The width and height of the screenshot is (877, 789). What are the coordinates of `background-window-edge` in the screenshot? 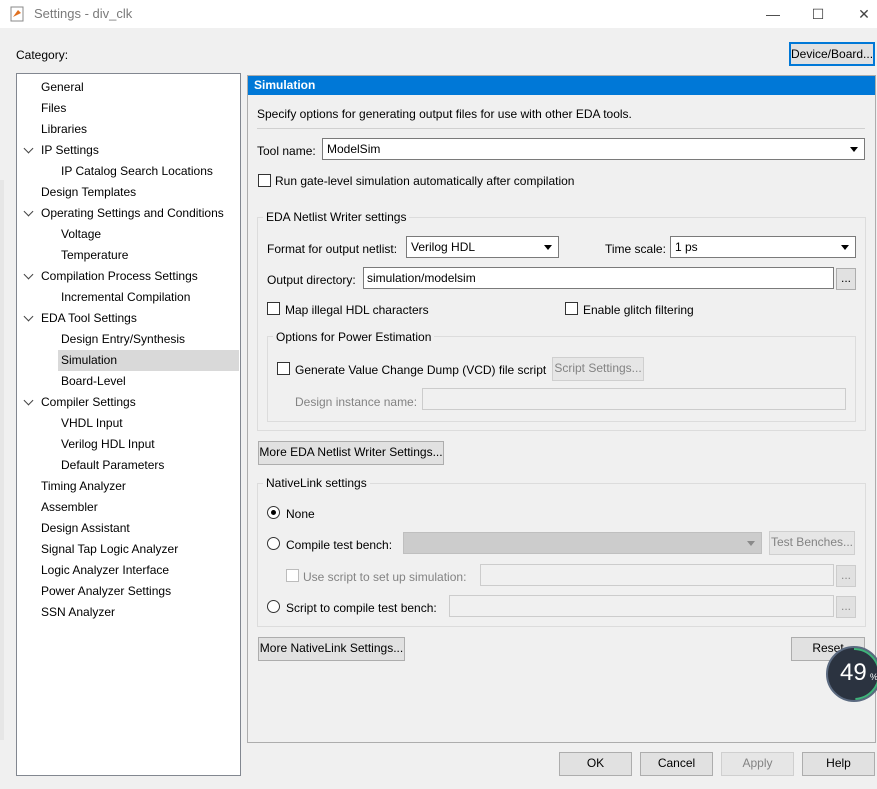 It's located at (2, 460).